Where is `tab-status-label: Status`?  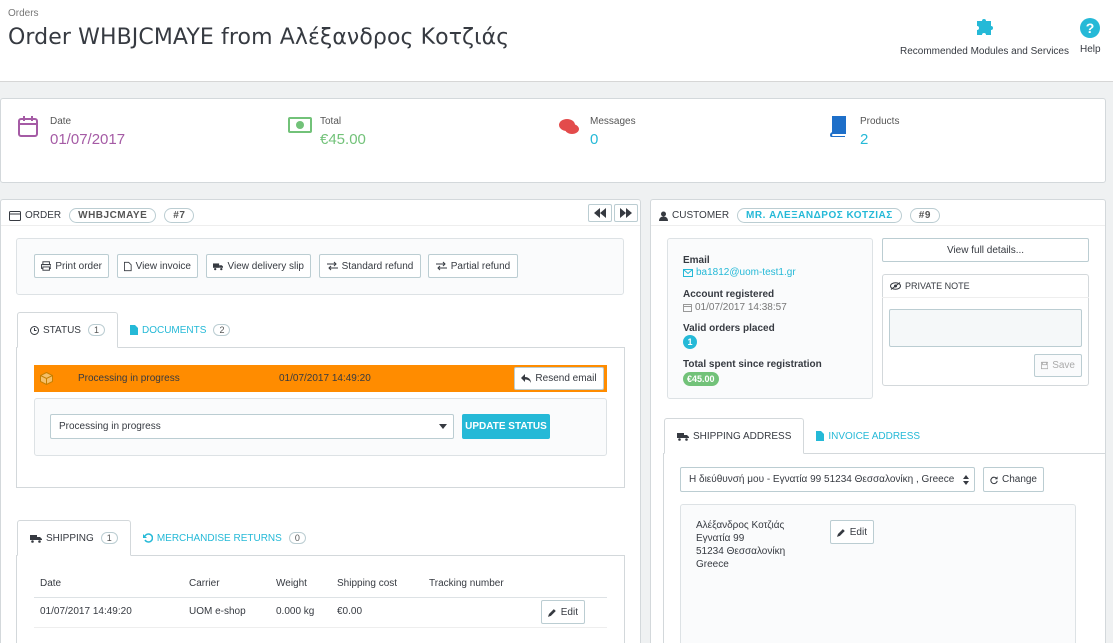
tab-status-label: Status is located at coordinates (62, 330).